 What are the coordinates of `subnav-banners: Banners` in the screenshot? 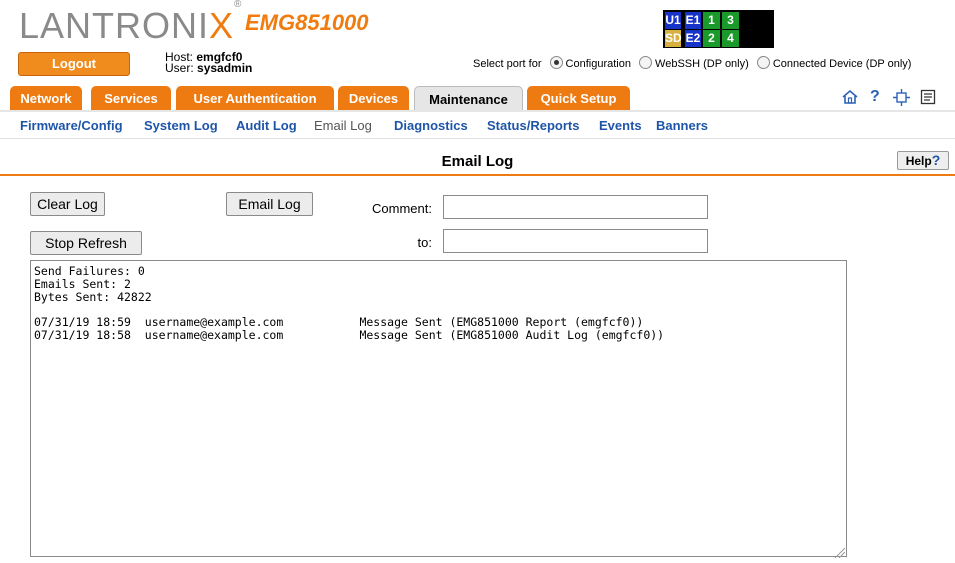 It's located at (682, 125).